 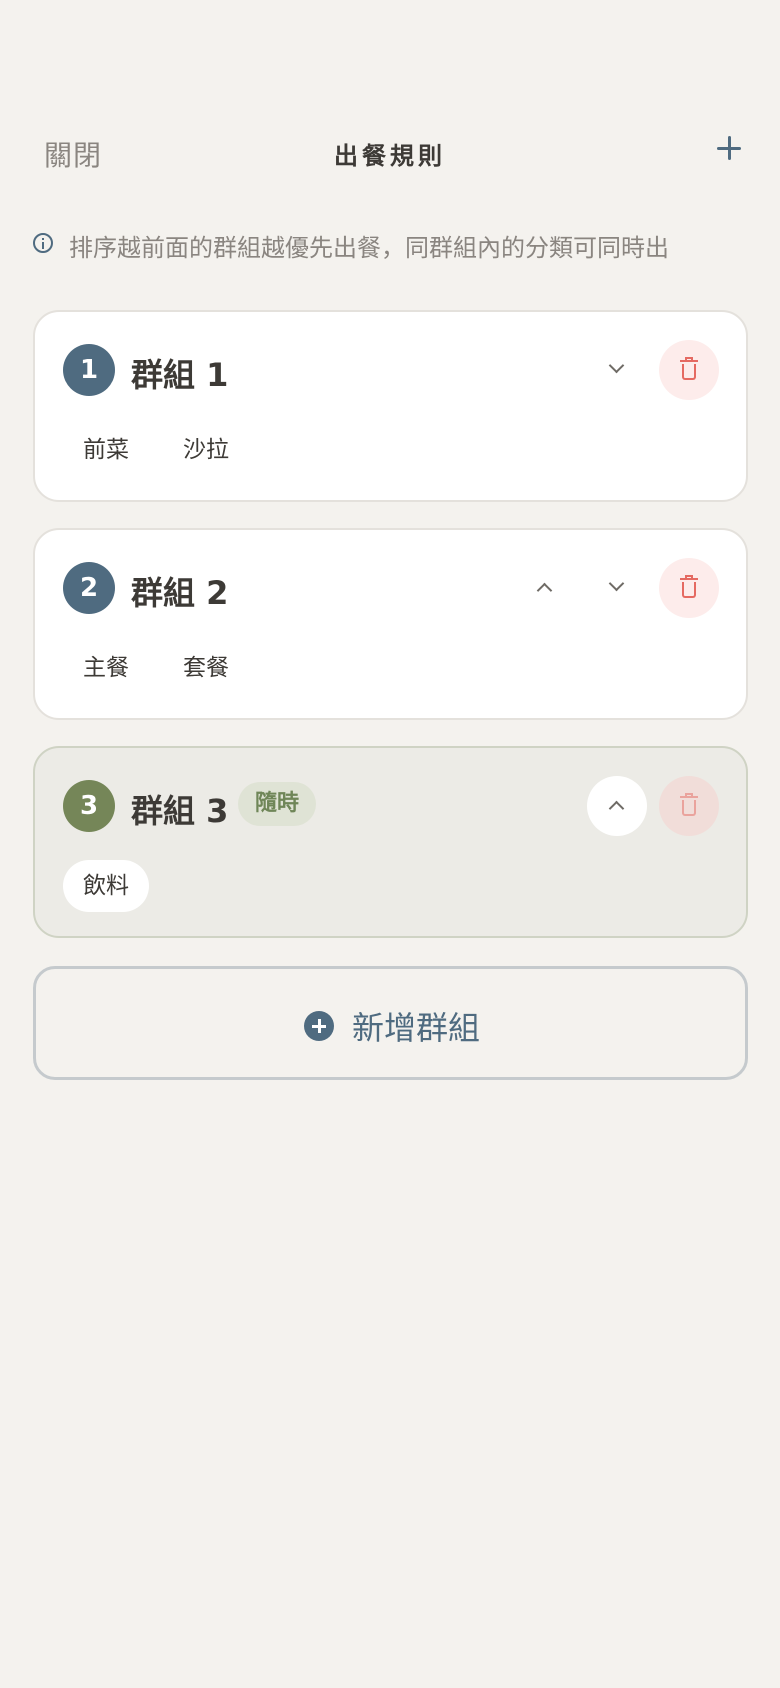 I want to click on category-chip: 主餐, so click(x=106, y=668).